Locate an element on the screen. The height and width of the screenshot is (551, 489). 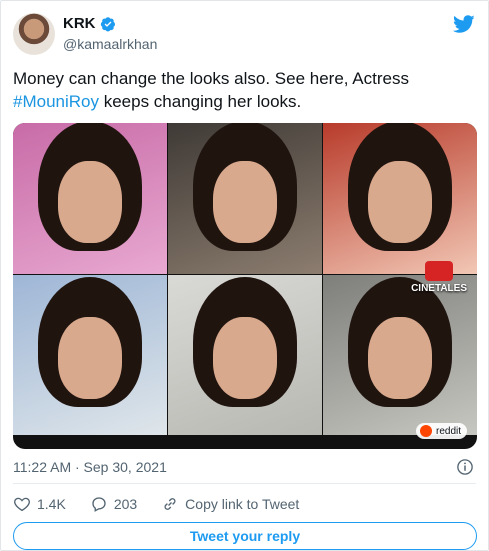
reddit-label: reddit is located at coordinates (448, 431).